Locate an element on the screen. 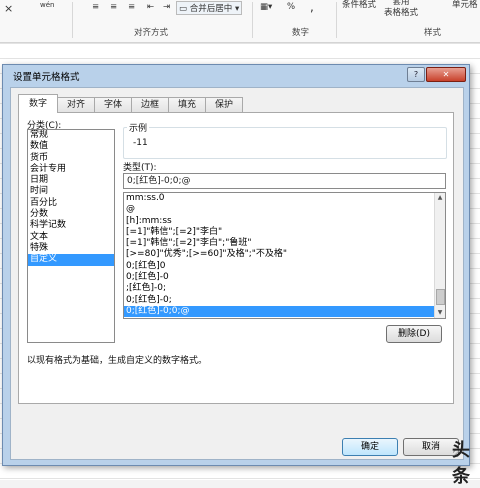 The image size is (480, 488). ok-button: 确定 is located at coordinates (370, 447).